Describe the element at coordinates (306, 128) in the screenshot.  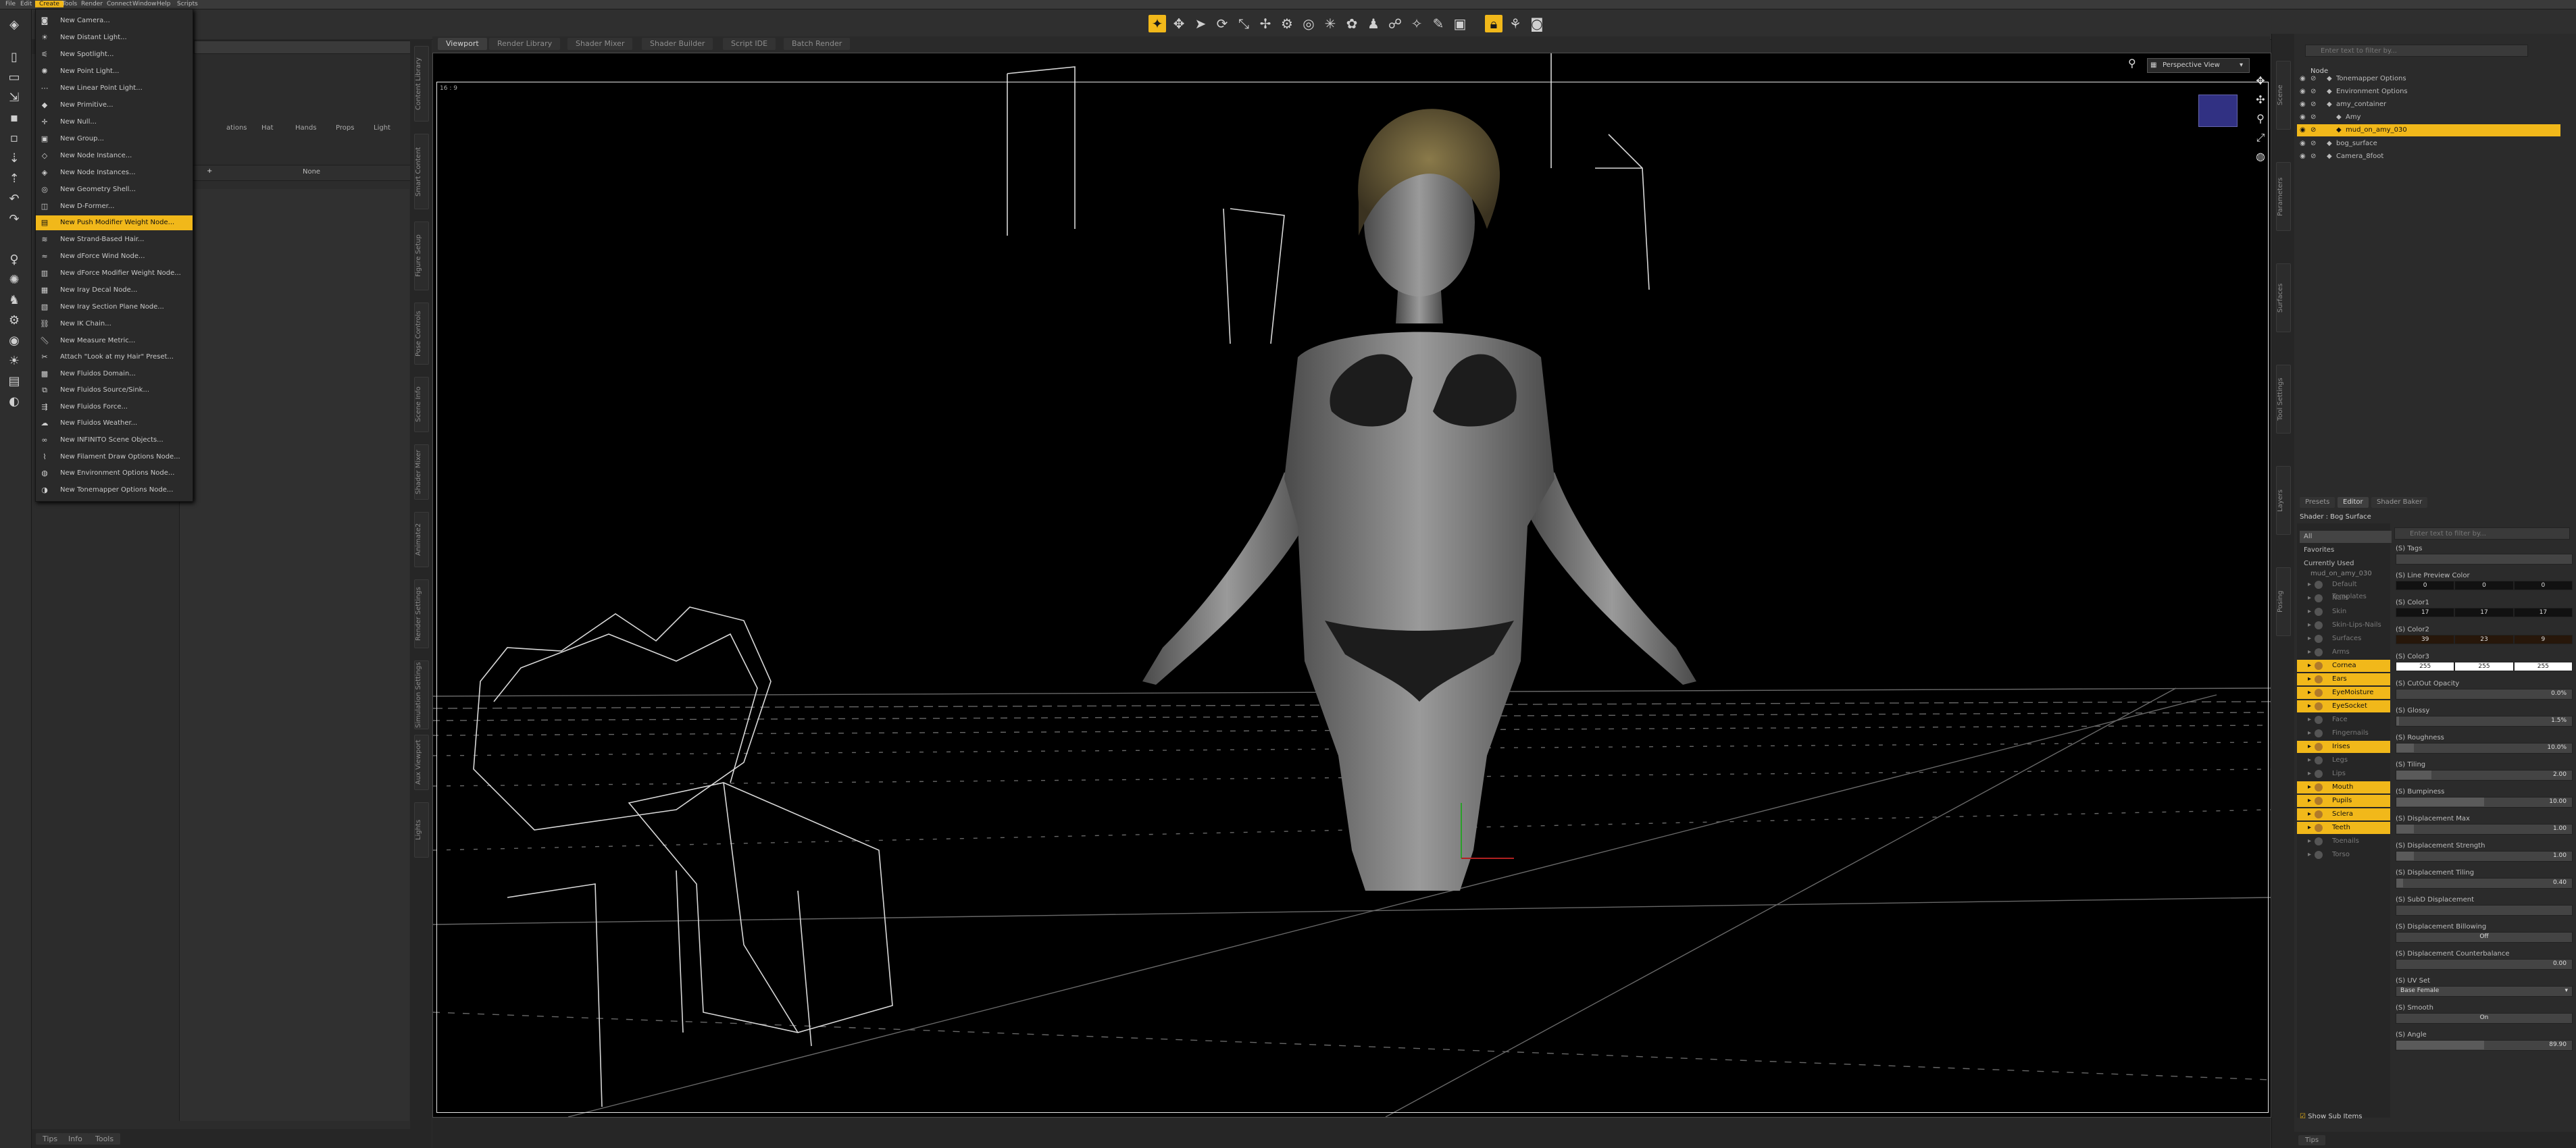
I see `filter-label: Hands` at that location.